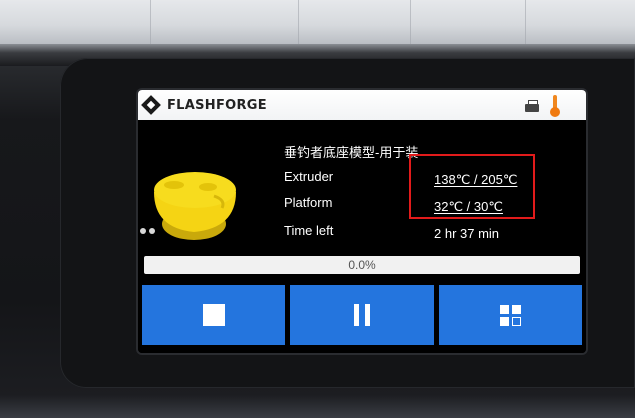  Describe the element at coordinates (151, 105) in the screenshot. I see `flashforge-logo-icon` at that location.